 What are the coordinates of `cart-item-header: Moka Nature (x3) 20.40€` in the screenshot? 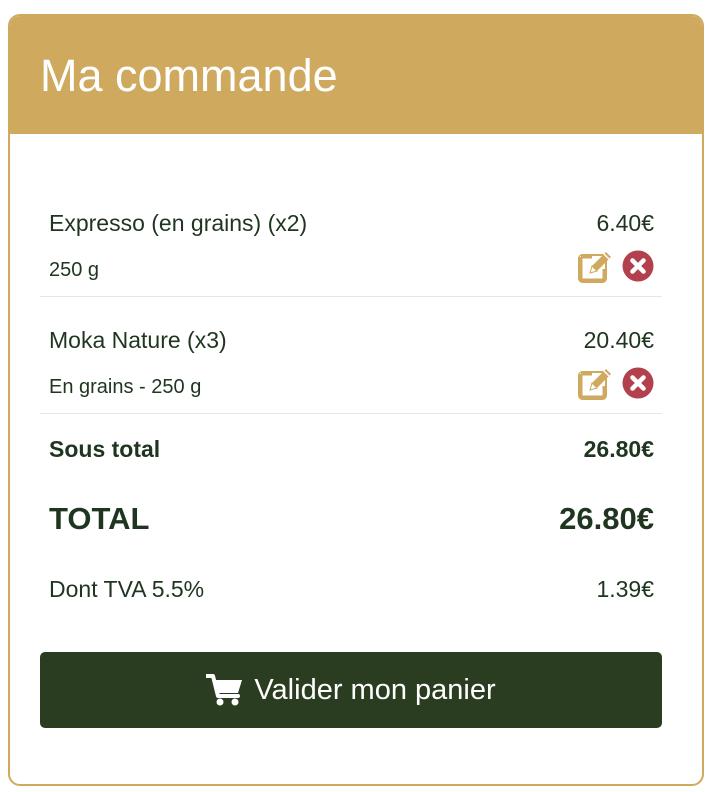 It's located at (347, 340).